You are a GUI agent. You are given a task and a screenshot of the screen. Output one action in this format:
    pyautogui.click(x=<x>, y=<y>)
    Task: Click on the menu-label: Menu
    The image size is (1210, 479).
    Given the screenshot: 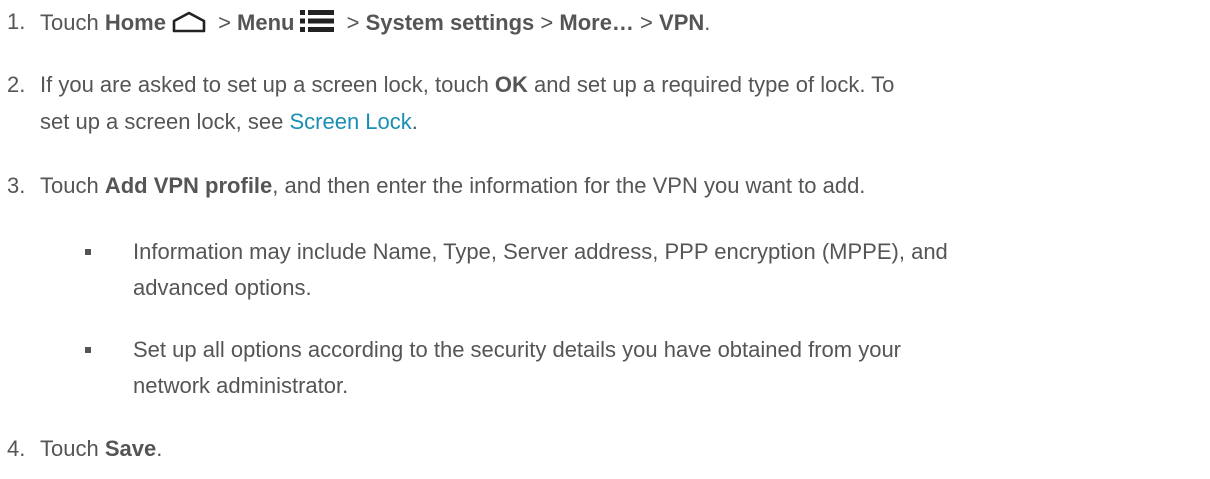 What is the action you would take?
    pyautogui.click(x=266, y=22)
    